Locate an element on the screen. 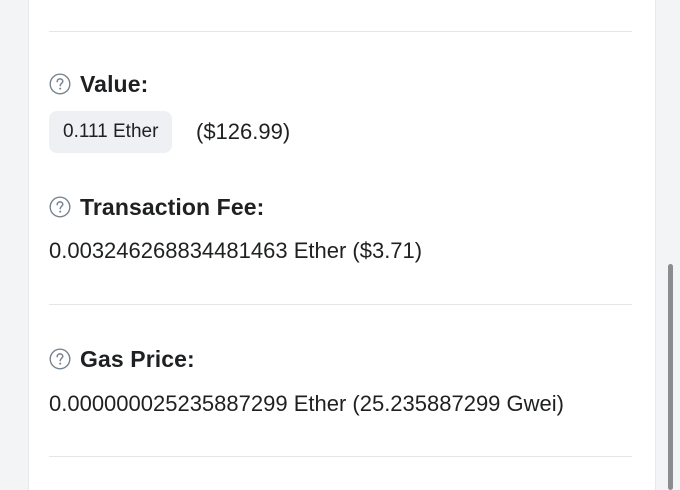  gas-price-label-row: Gas Price: is located at coordinates (122, 359).